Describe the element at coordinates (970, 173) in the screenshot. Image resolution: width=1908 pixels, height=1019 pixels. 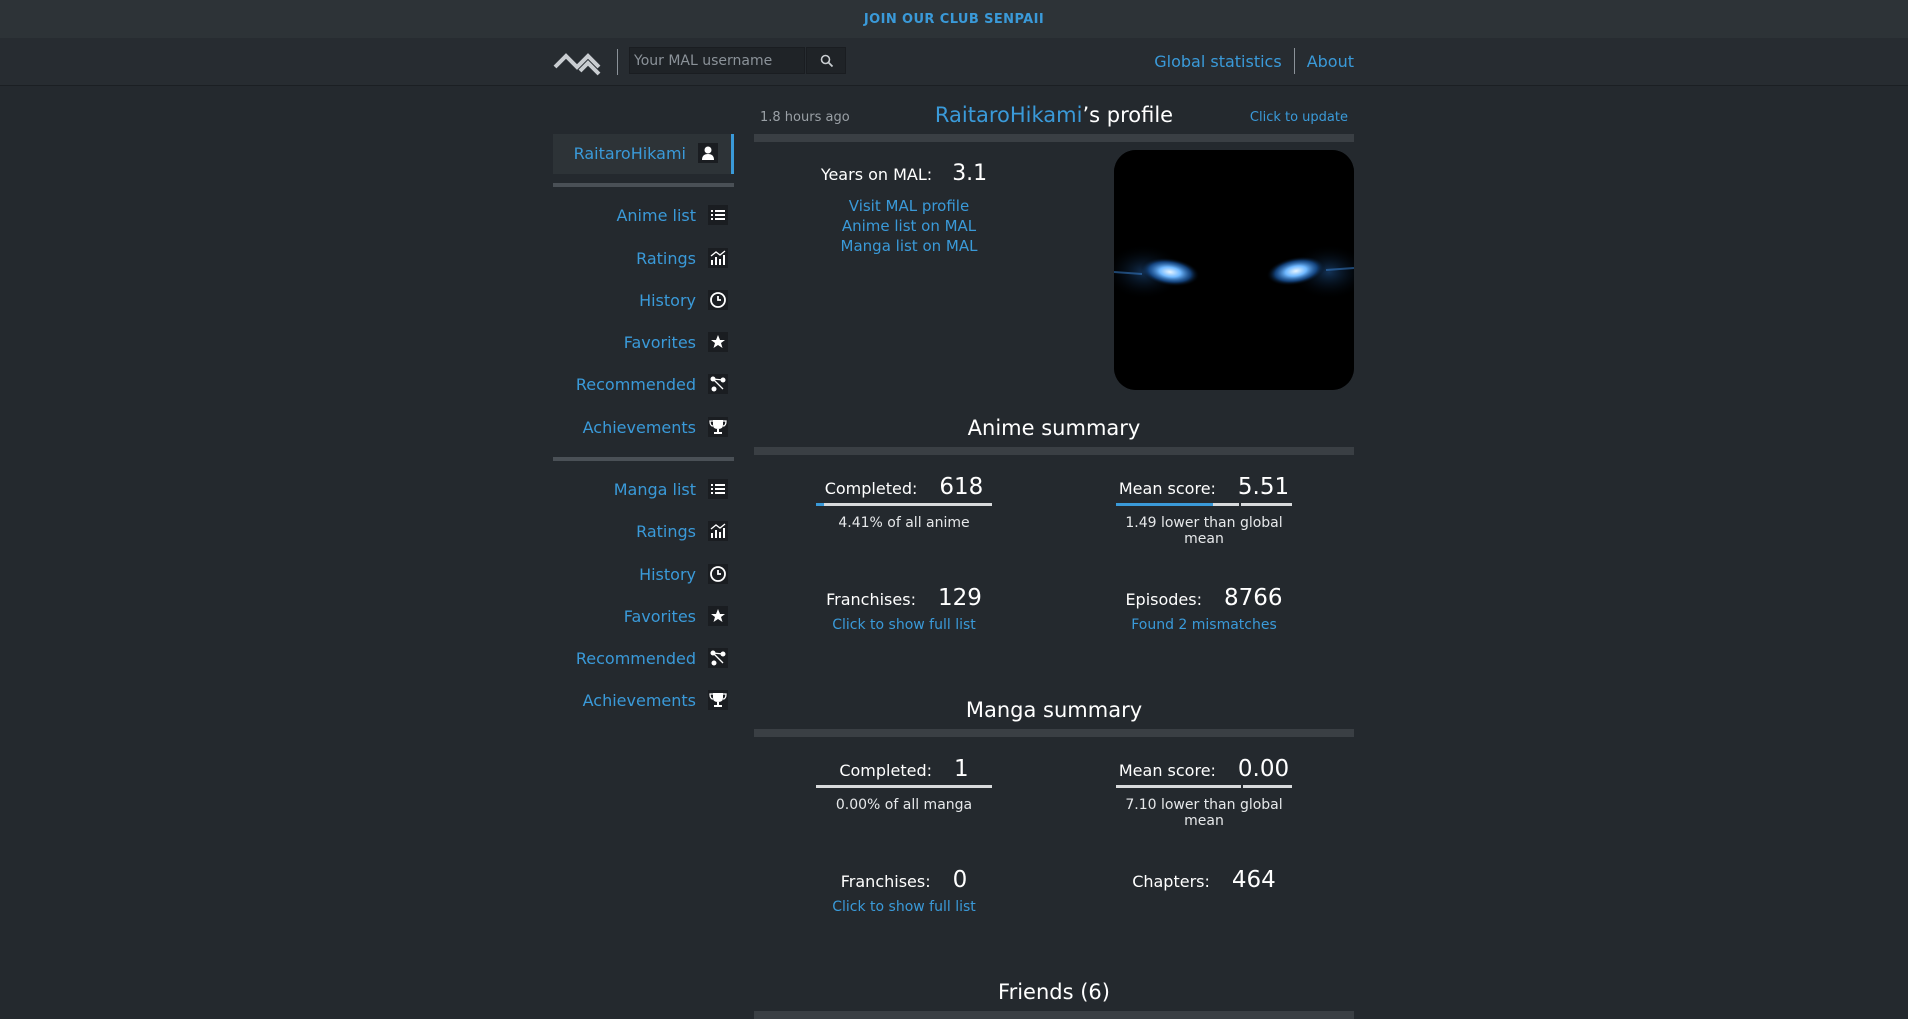
I see `years-value: 3.1` at that location.